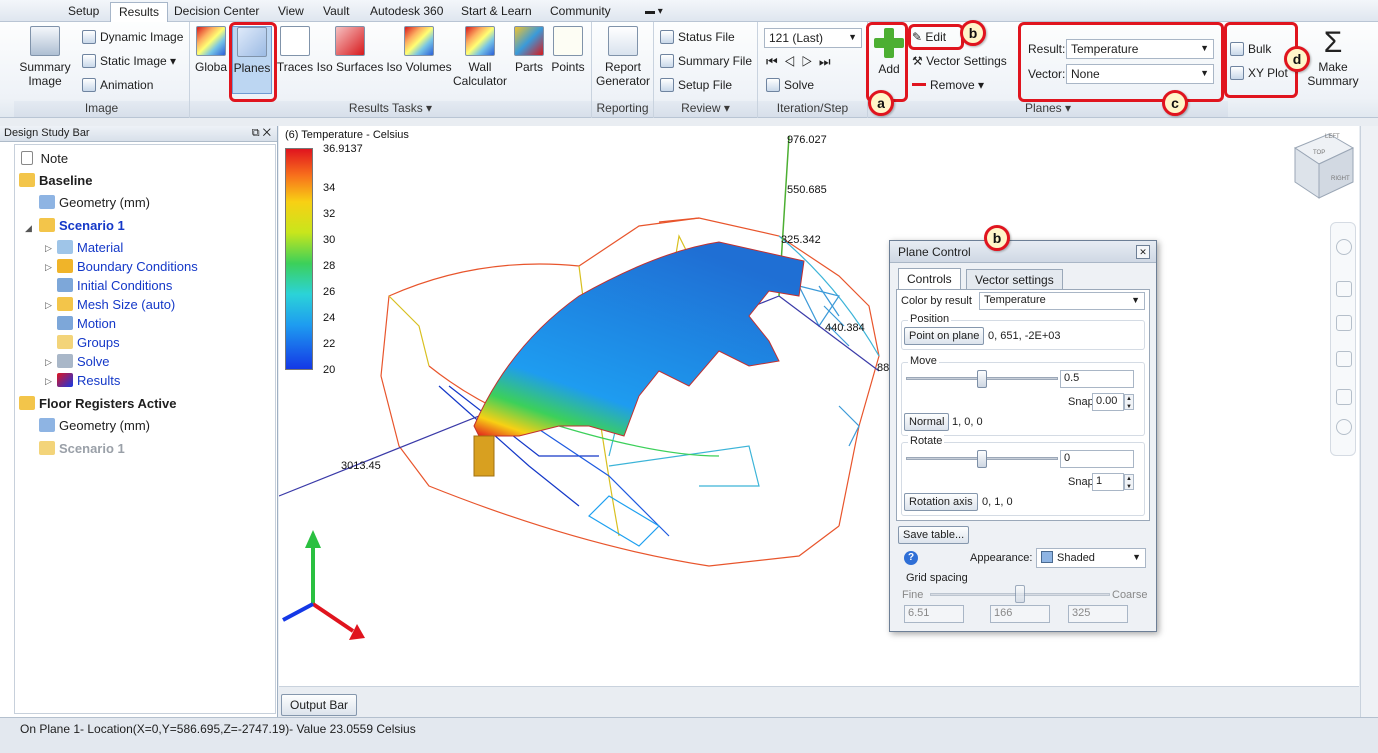 This screenshot has width=1378, height=753. What do you see at coordinates (1014, 279) in the screenshot?
I see `tab-vector-settings: Vector settings` at bounding box center [1014, 279].